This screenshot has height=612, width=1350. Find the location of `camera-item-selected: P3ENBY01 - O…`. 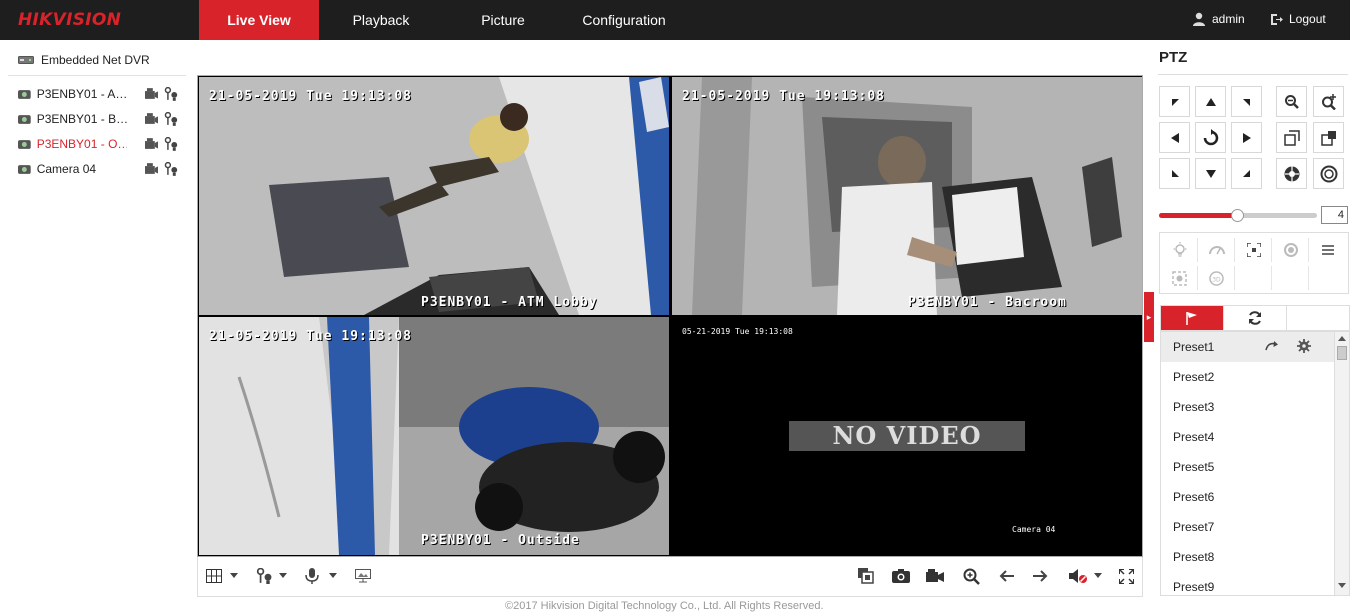

camera-item-selected: P3ENBY01 - O… is located at coordinates (98, 144).